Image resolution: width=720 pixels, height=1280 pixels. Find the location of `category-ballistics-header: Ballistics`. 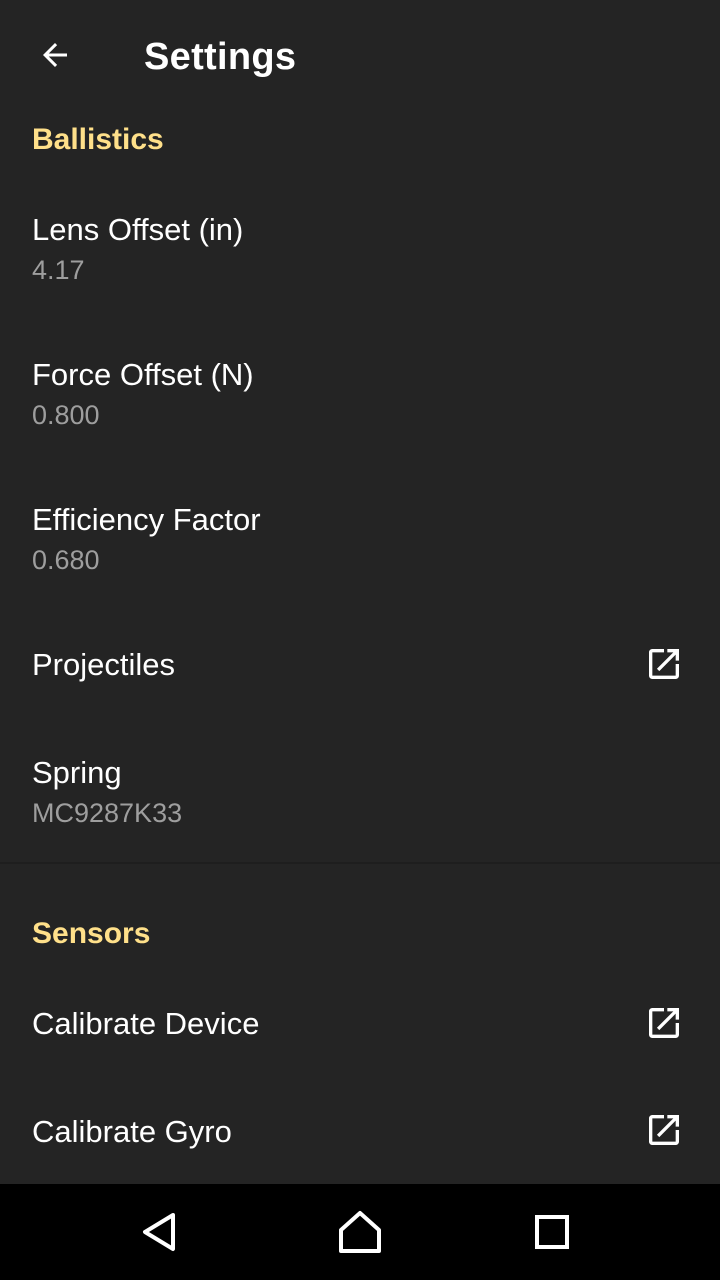

category-ballistics-header: Ballistics is located at coordinates (98, 139).